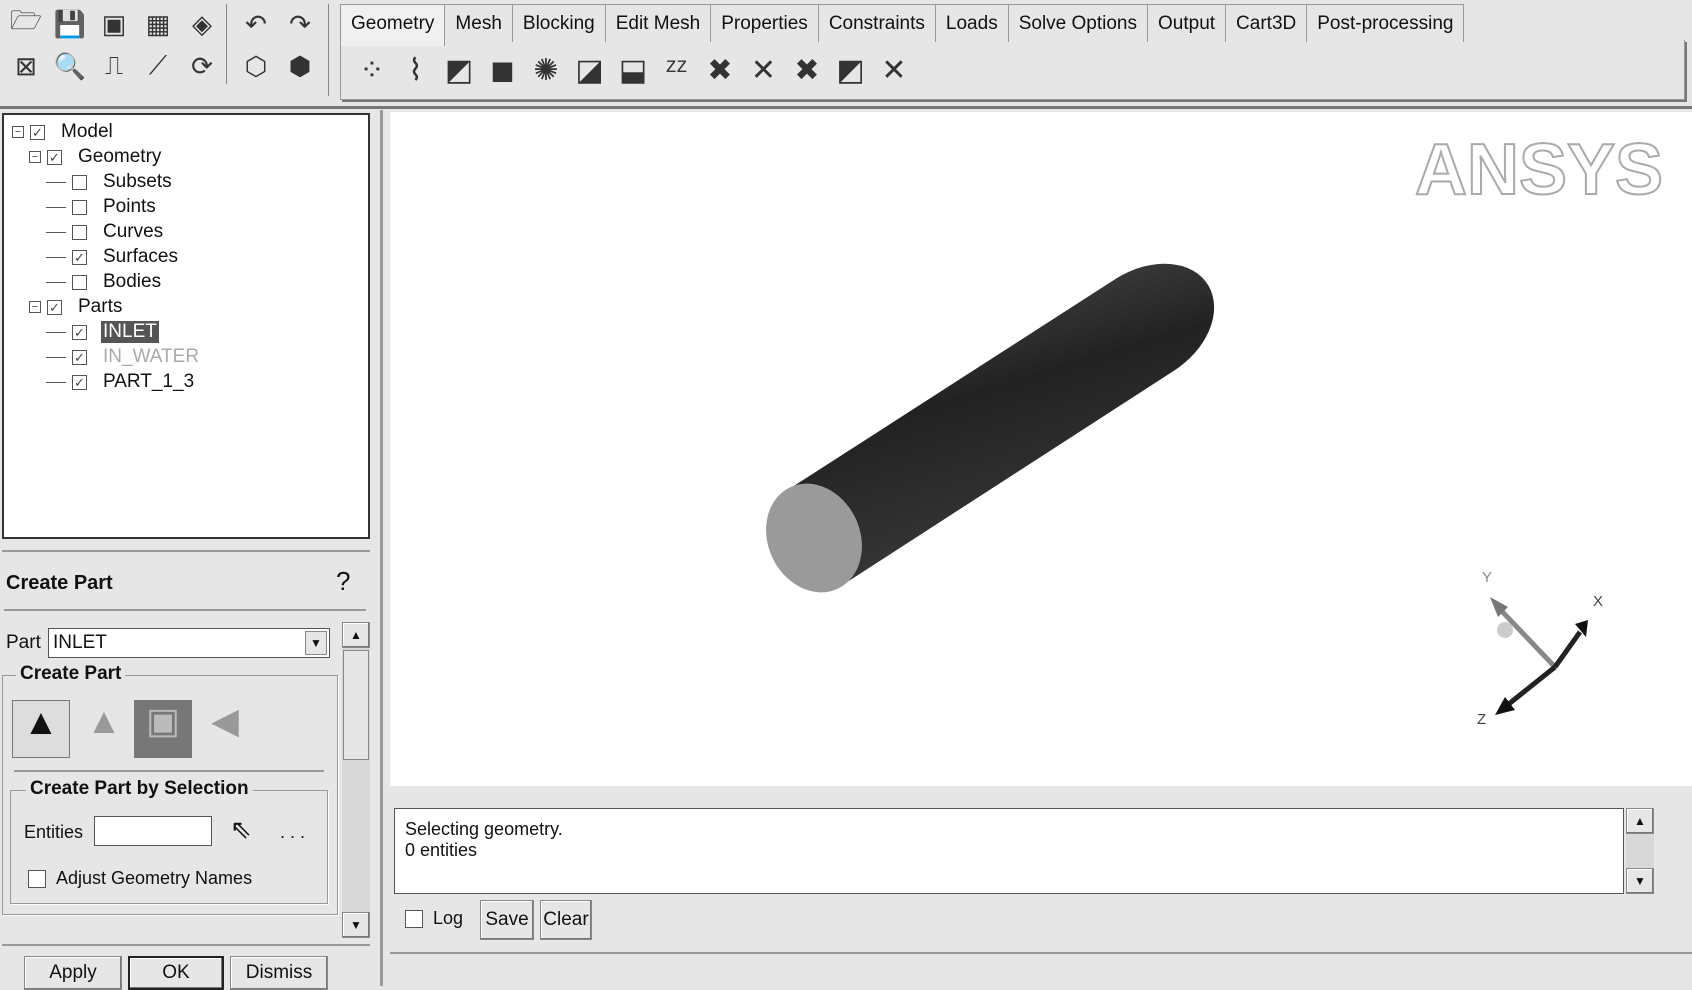 This screenshot has width=1692, height=990. What do you see at coordinates (343, 581) in the screenshot?
I see `help-icon: ?` at bounding box center [343, 581].